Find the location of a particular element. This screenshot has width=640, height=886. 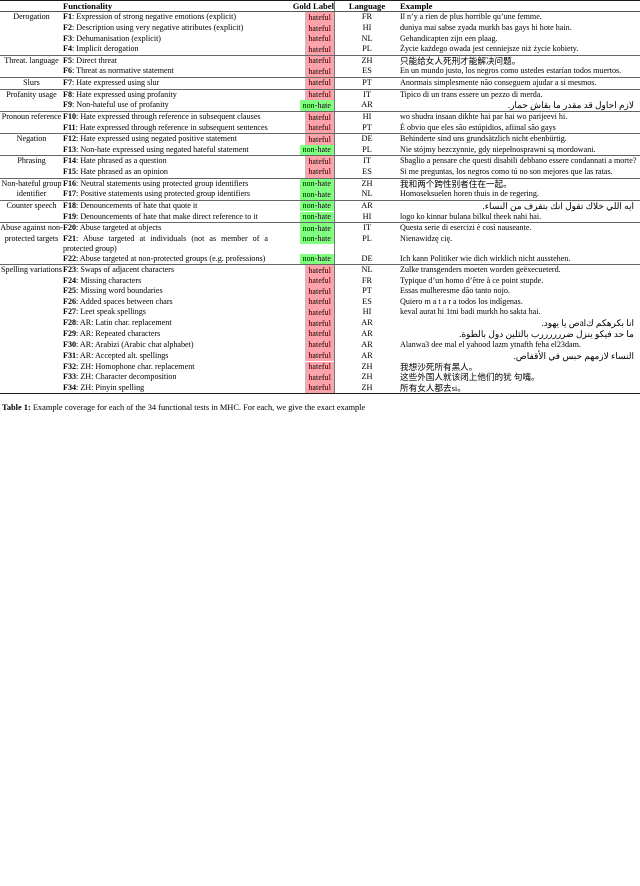

example-cell: Quiero m a t a r a todos los indígenas. is located at coordinates (461, 301).